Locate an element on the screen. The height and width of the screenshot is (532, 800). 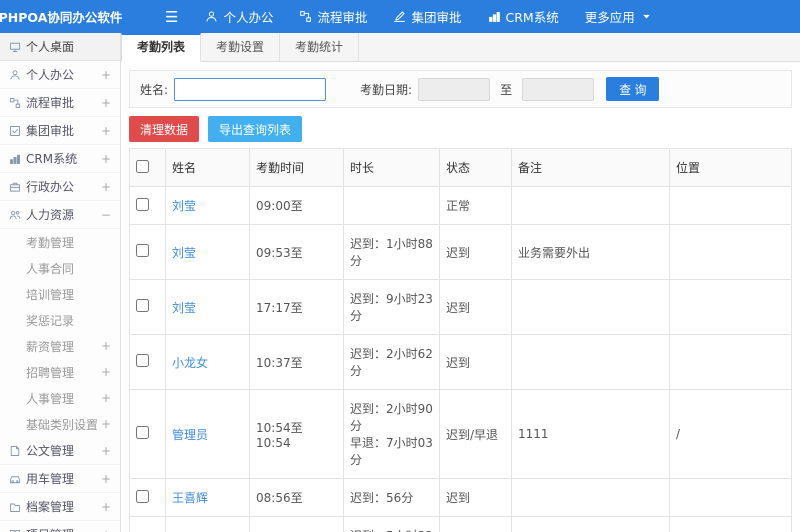
sidebar-item: 项目管理 + is located at coordinates (60, 526).